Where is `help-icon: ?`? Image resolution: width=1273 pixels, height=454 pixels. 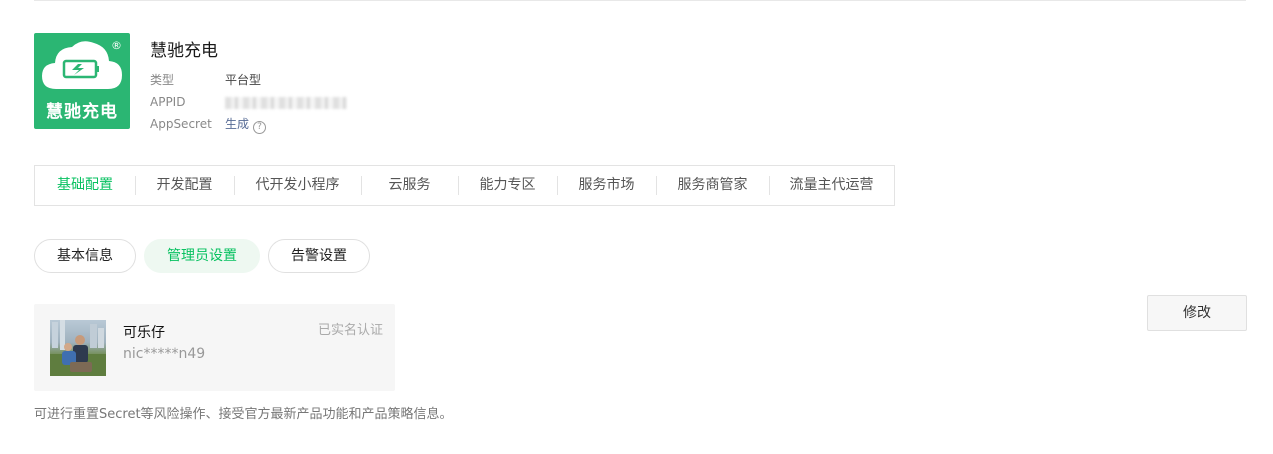
help-icon: ? is located at coordinates (260, 127).